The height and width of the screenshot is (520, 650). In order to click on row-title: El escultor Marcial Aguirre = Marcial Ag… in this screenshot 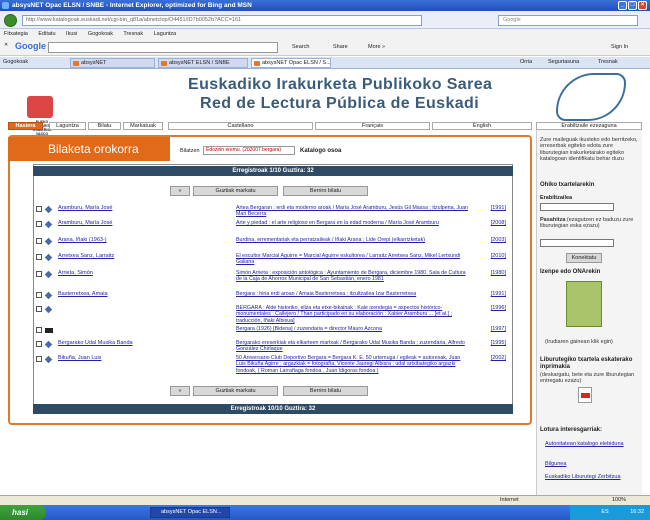, I will do `click(352, 259)`.